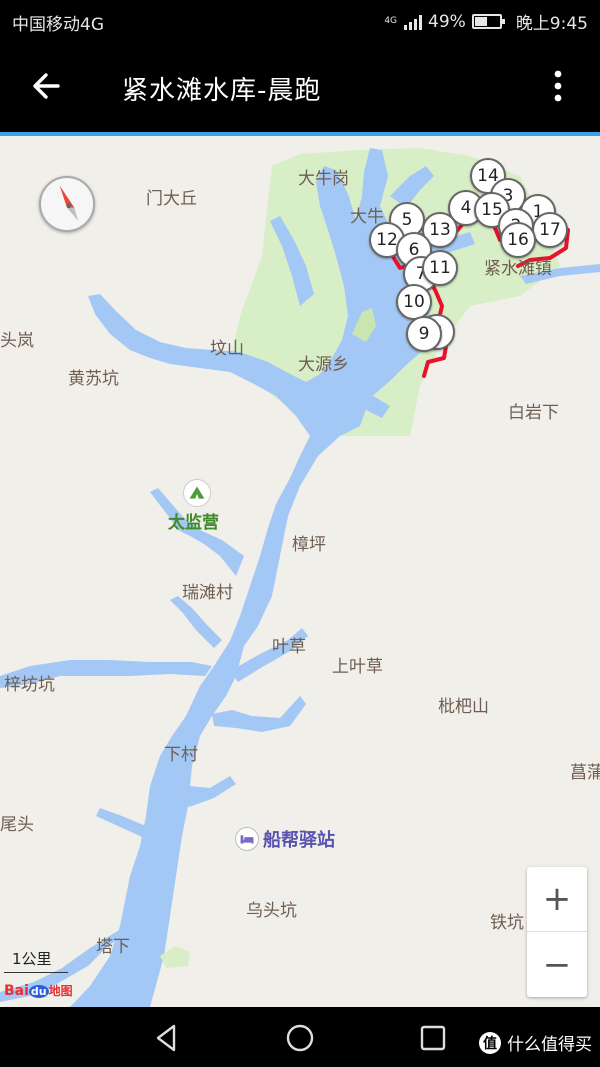 This screenshot has width=600, height=1067. Describe the element at coordinates (463, 707) in the screenshot. I see `place-label: 枇杷山` at that location.